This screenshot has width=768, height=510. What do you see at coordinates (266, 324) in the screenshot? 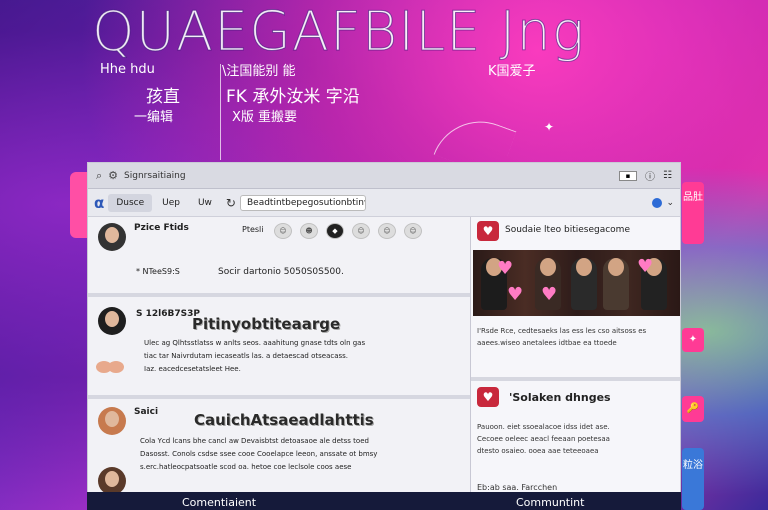
I see `post2-title: Pitinyobtiteaarge` at bounding box center [266, 324].